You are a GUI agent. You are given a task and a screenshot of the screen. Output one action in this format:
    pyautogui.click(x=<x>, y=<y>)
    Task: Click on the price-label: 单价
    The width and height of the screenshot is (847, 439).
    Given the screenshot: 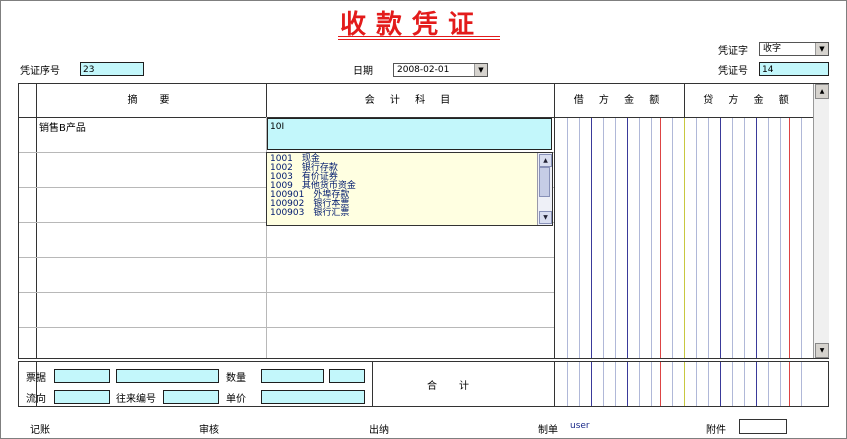 What is the action you would take?
    pyautogui.click(x=236, y=399)
    